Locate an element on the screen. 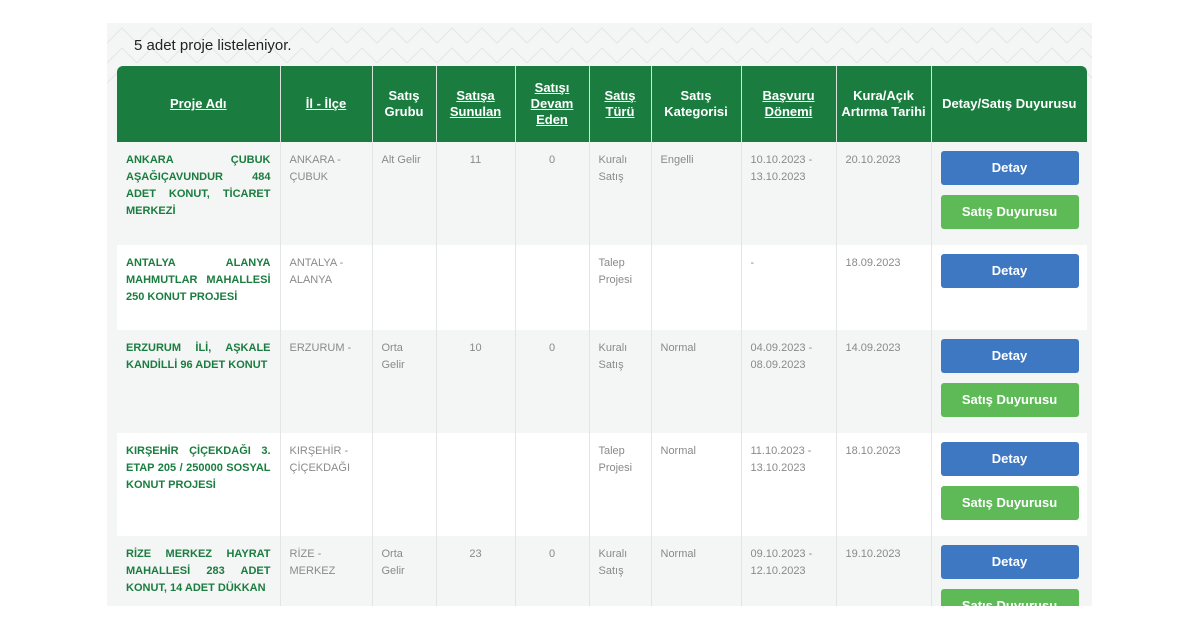  project-group: Alt Gelir is located at coordinates (404, 193).